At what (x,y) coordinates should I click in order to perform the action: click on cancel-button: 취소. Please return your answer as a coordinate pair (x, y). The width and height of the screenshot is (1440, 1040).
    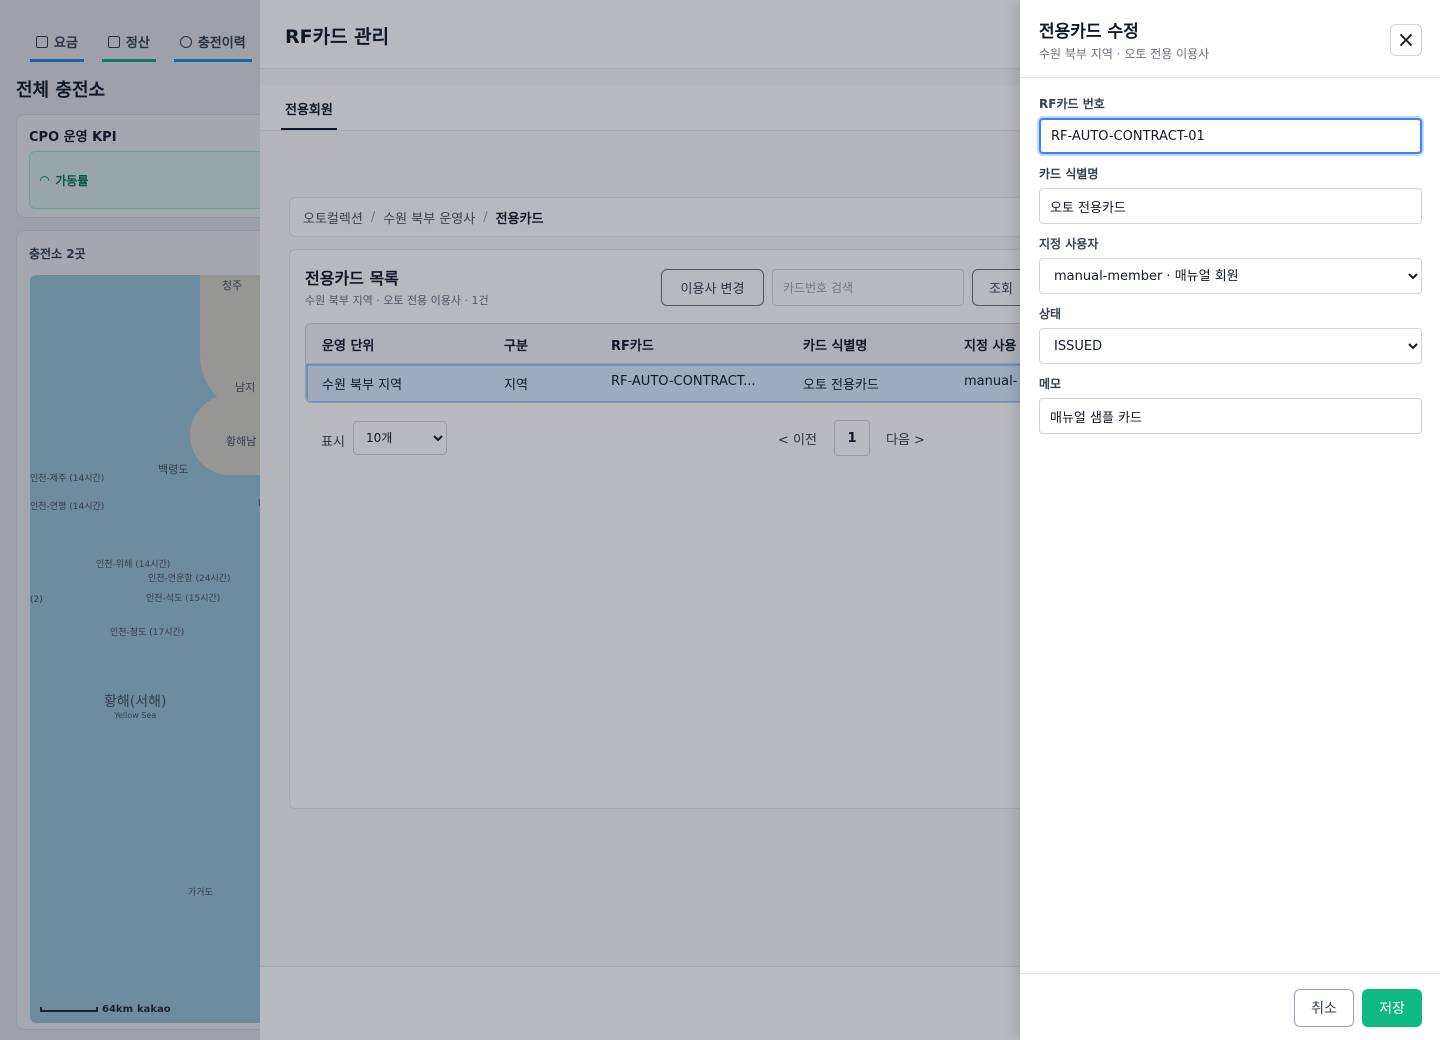
    Looking at the image, I should click on (1324, 1008).